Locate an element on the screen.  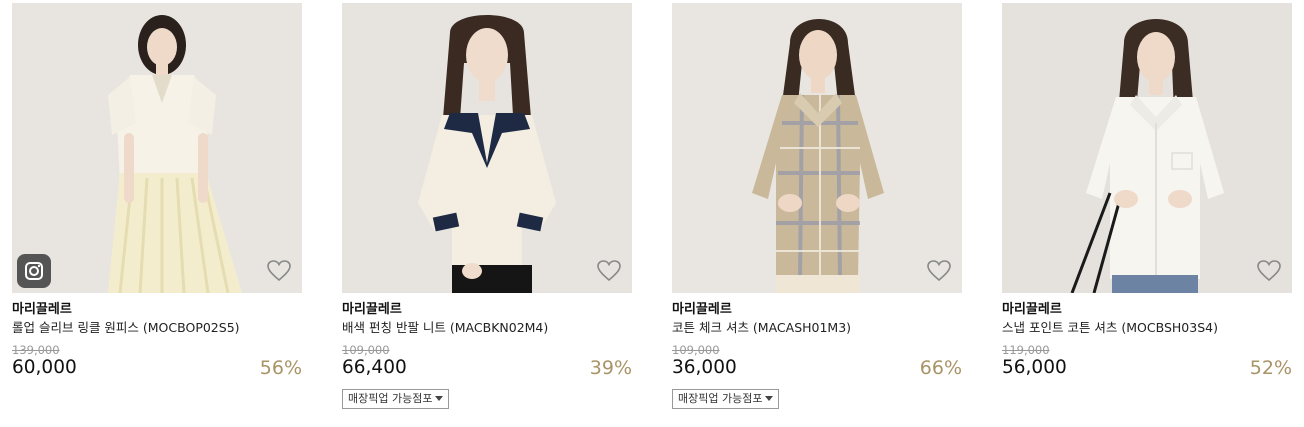
discount-rate: 52% is located at coordinates (1270, 368).